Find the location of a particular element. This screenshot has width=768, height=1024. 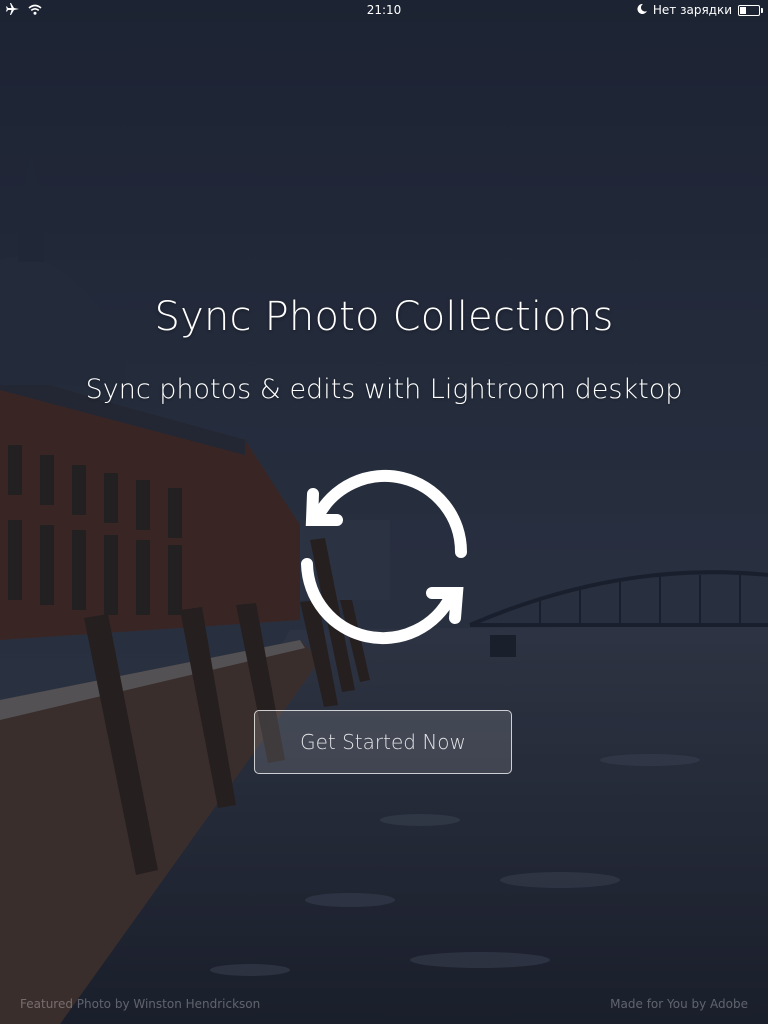

battery-level is located at coordinates (743, 10).